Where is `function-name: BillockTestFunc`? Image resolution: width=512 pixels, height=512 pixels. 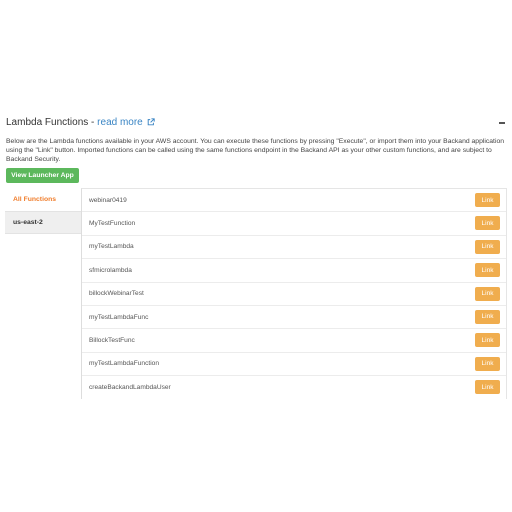
function-name: BillockTestFunc is located at coordinates (112, 341).